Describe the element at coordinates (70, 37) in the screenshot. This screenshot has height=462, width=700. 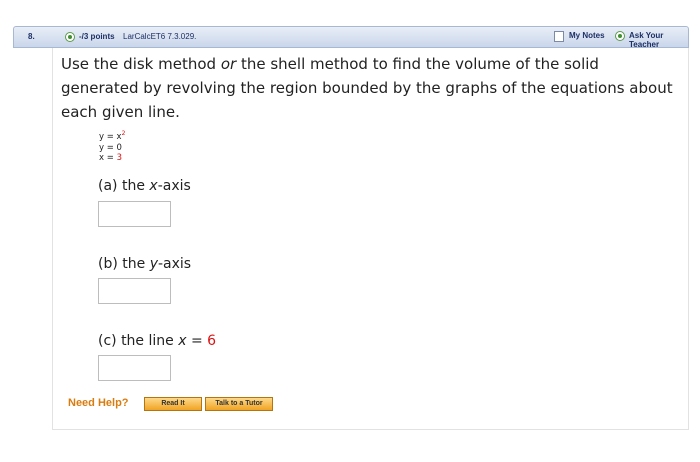
I see `points-indicator-icon` at that location.